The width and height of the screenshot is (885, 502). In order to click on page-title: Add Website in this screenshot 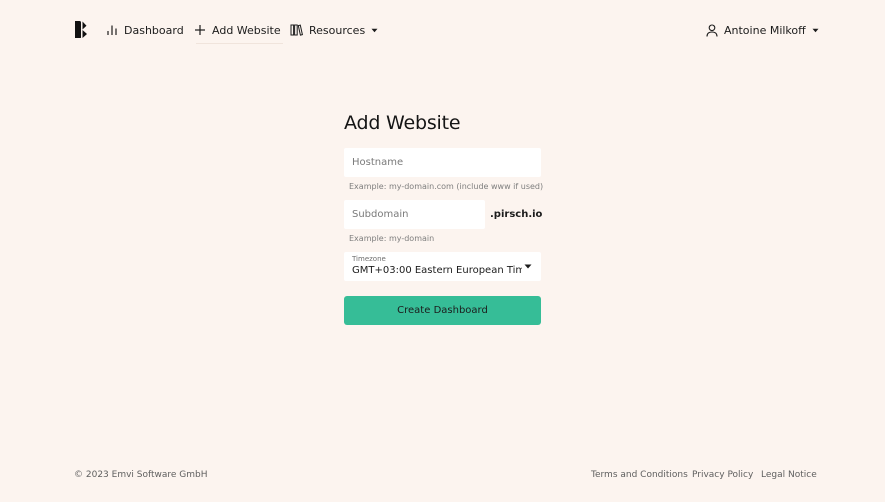, I will do `click(402, 123)`.